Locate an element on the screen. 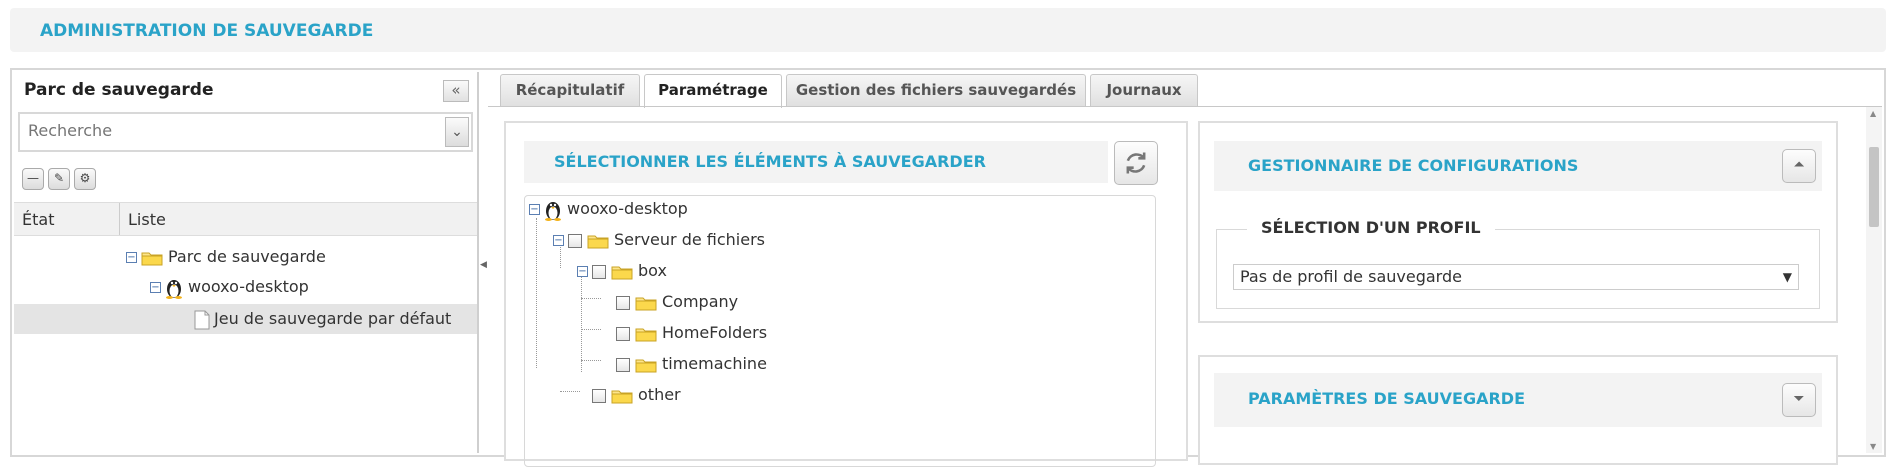 The width and height of the screenshot is (1896, 467). double-chevron-left-icon: « is located at coordinates (456, 91).